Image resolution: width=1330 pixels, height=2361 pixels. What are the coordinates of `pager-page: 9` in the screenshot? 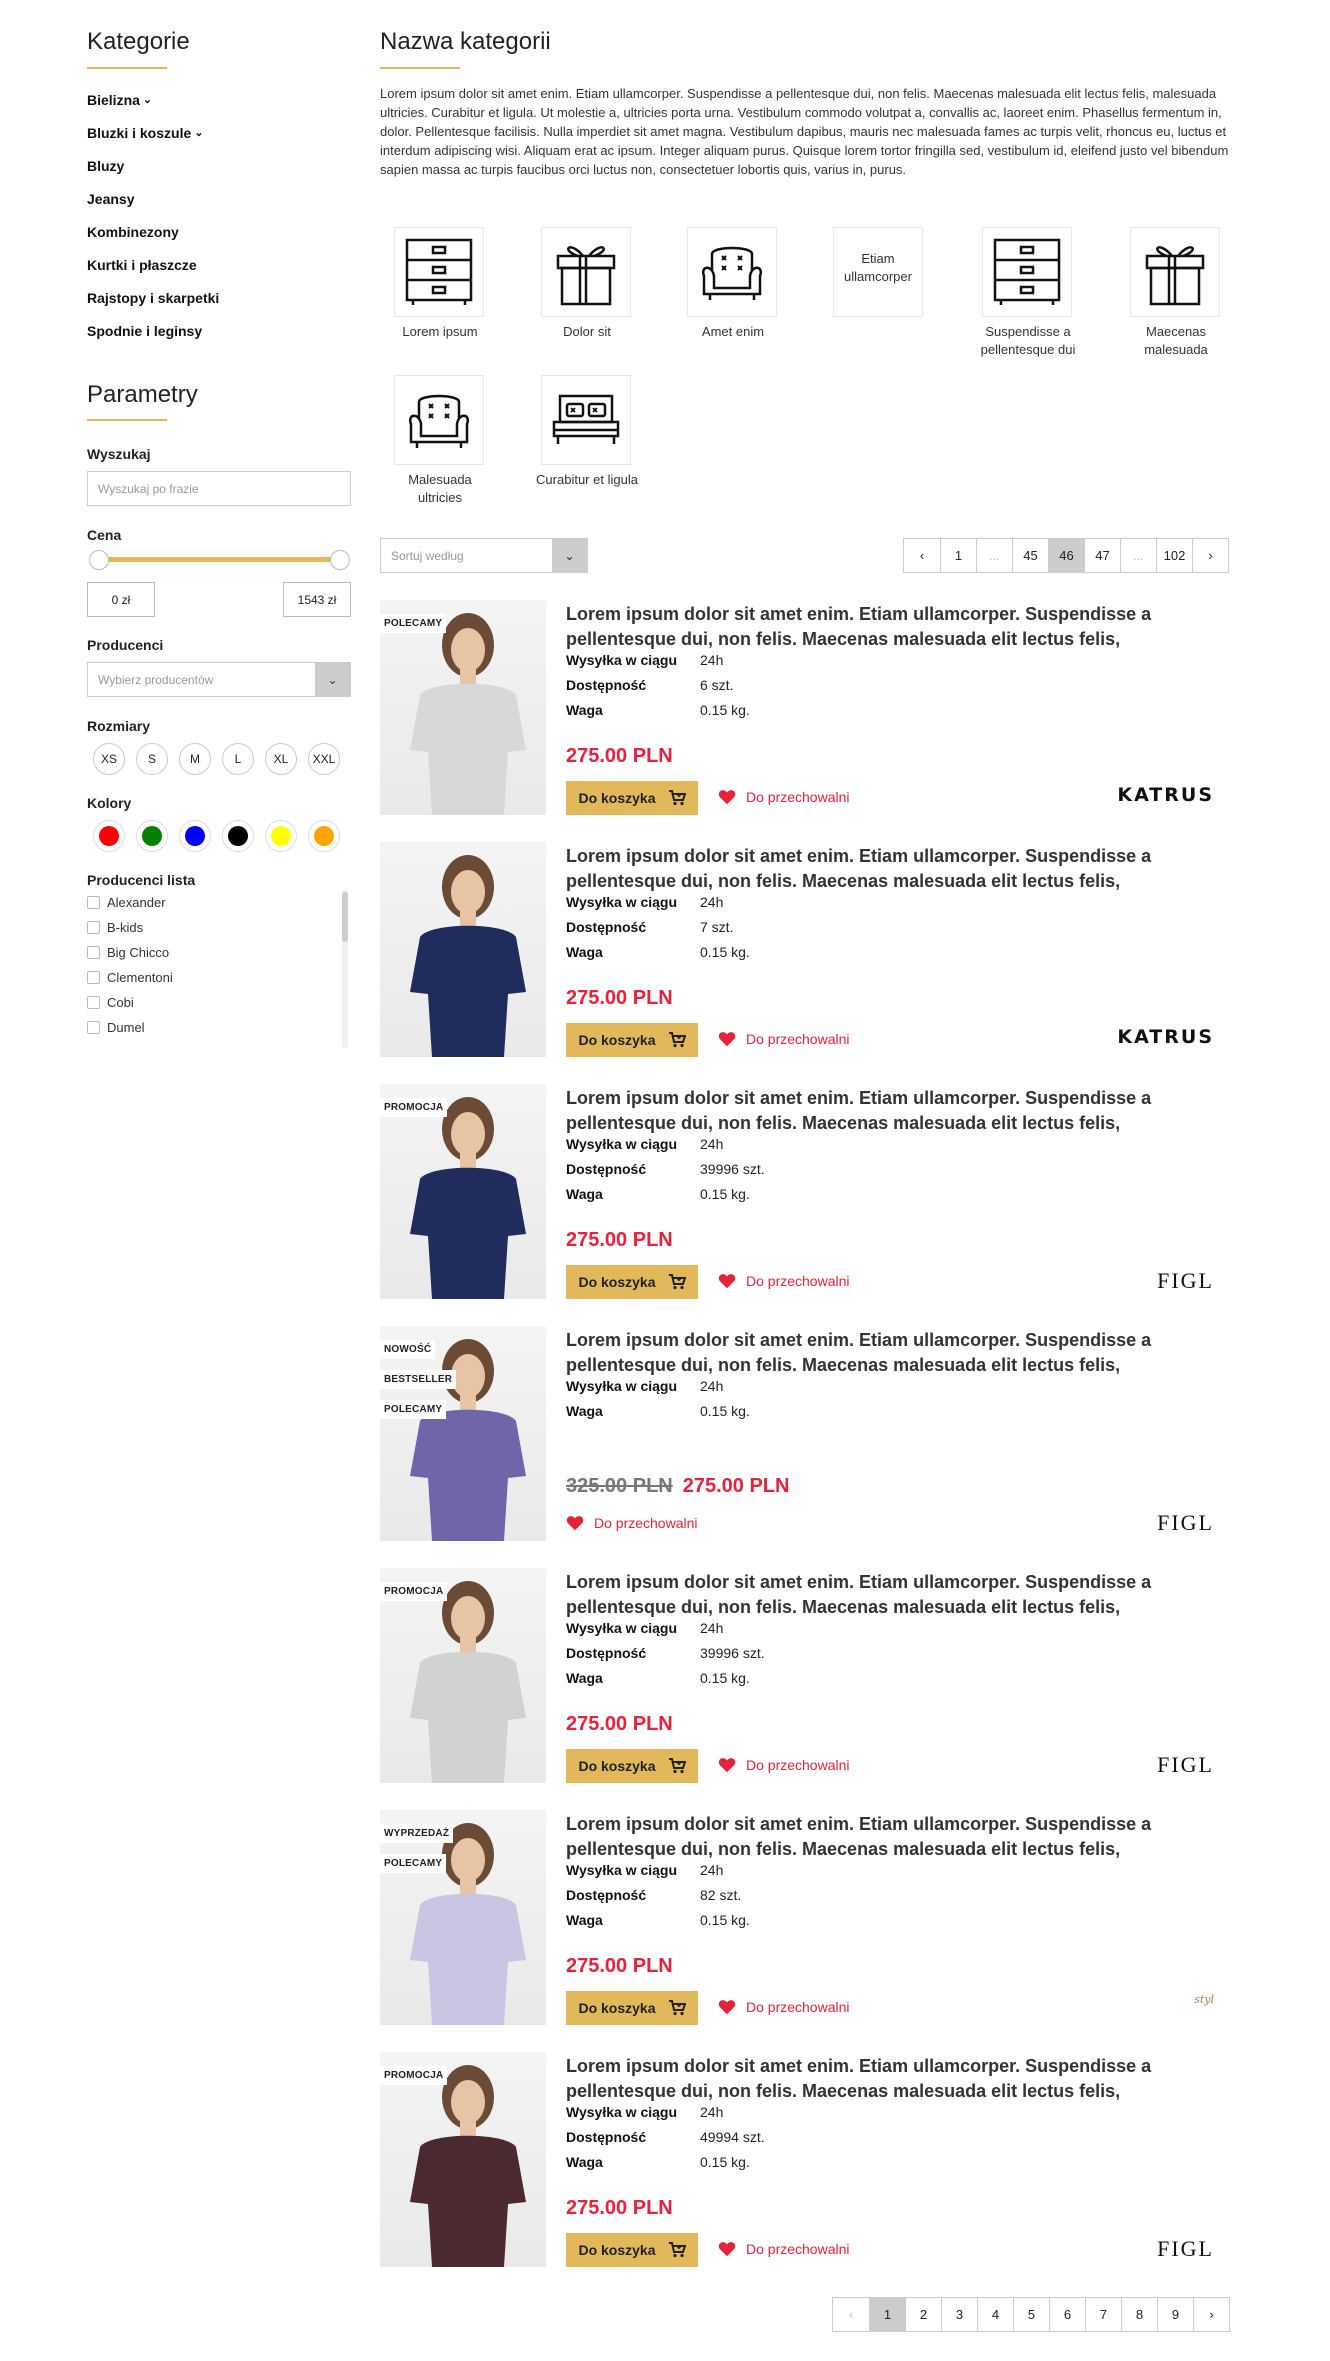 It's located at (1175, 2314).